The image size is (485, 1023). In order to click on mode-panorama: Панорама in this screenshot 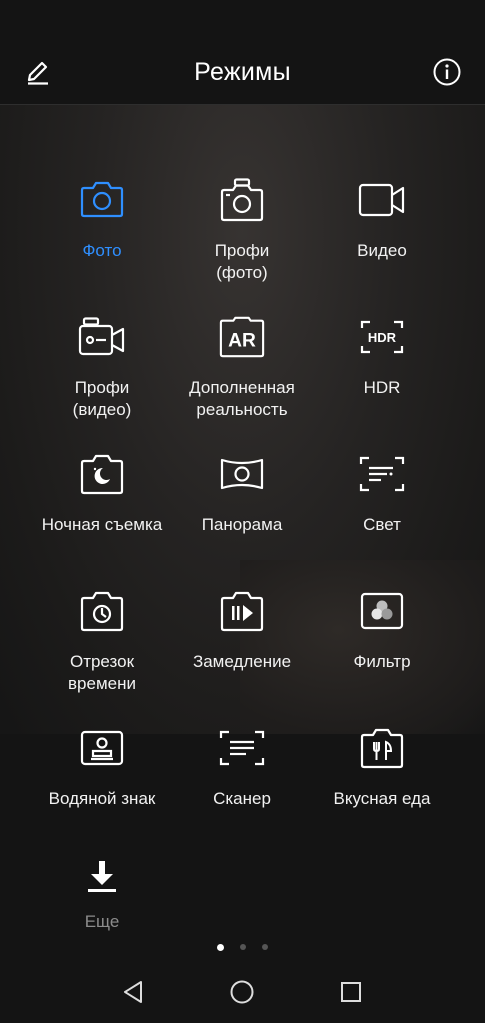, I will do `click(242, 514)`.